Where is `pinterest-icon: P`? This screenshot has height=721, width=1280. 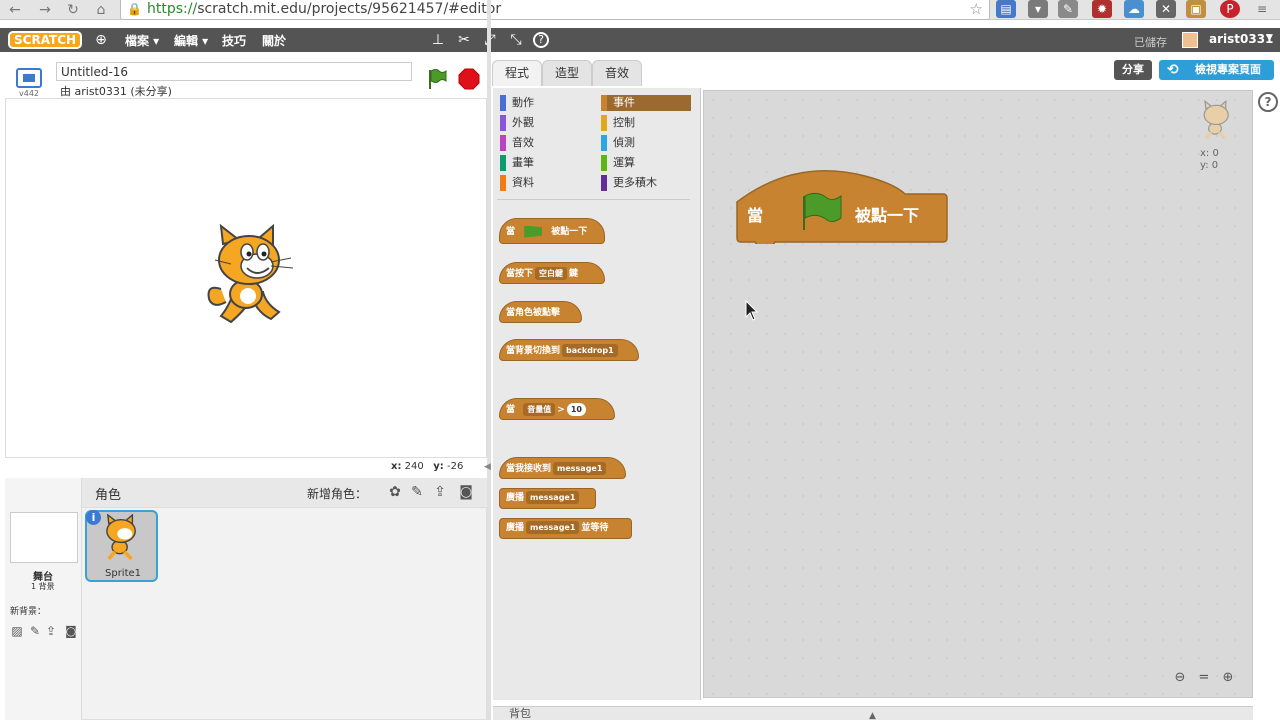
pinterest-icon: P is located at coordinates (1230, 9).